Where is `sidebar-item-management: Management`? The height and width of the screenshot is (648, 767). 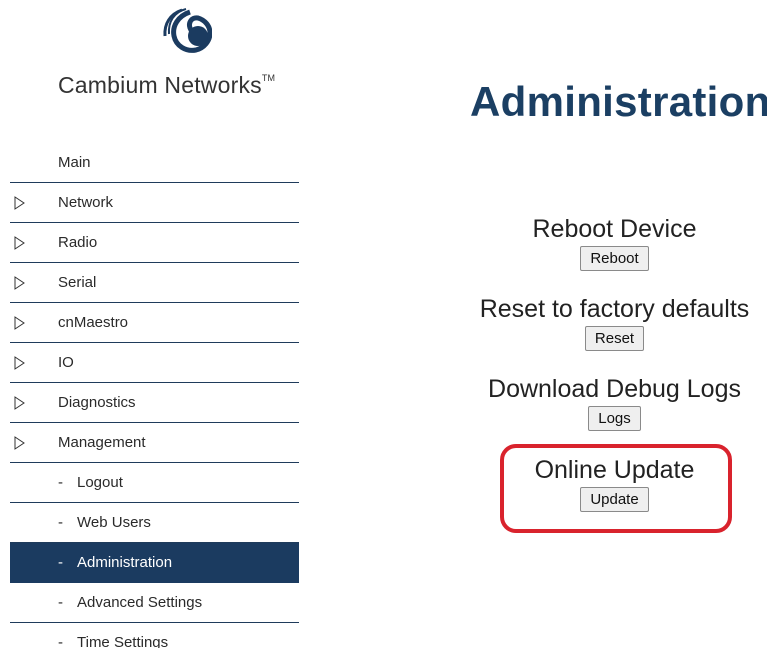
sidebar-item-management: Management is located at coordinates (154, 443).